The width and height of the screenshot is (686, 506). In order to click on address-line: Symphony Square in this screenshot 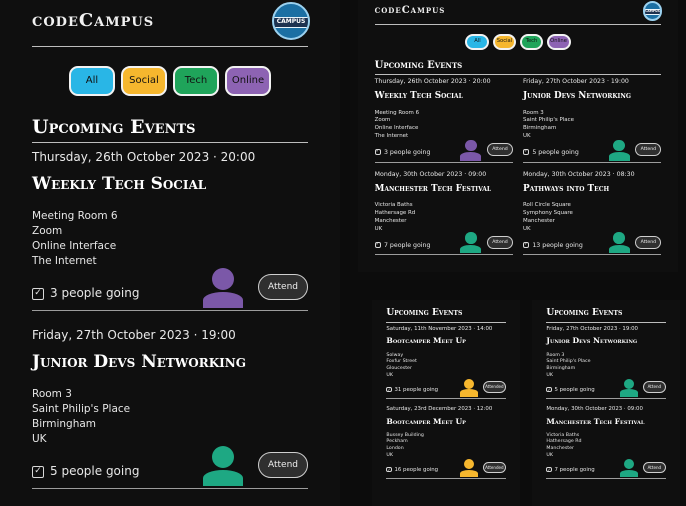, I will do `click(548, 213)`.